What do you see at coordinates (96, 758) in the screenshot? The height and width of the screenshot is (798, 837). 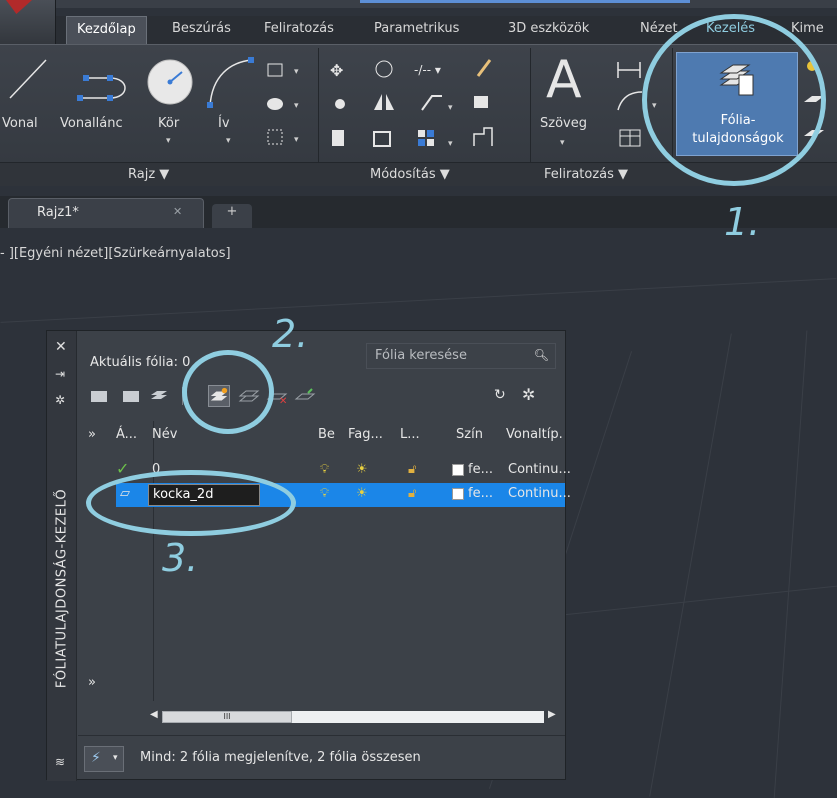 I see `filter-icon: ⚡︎` at bounding box center [96, 758].